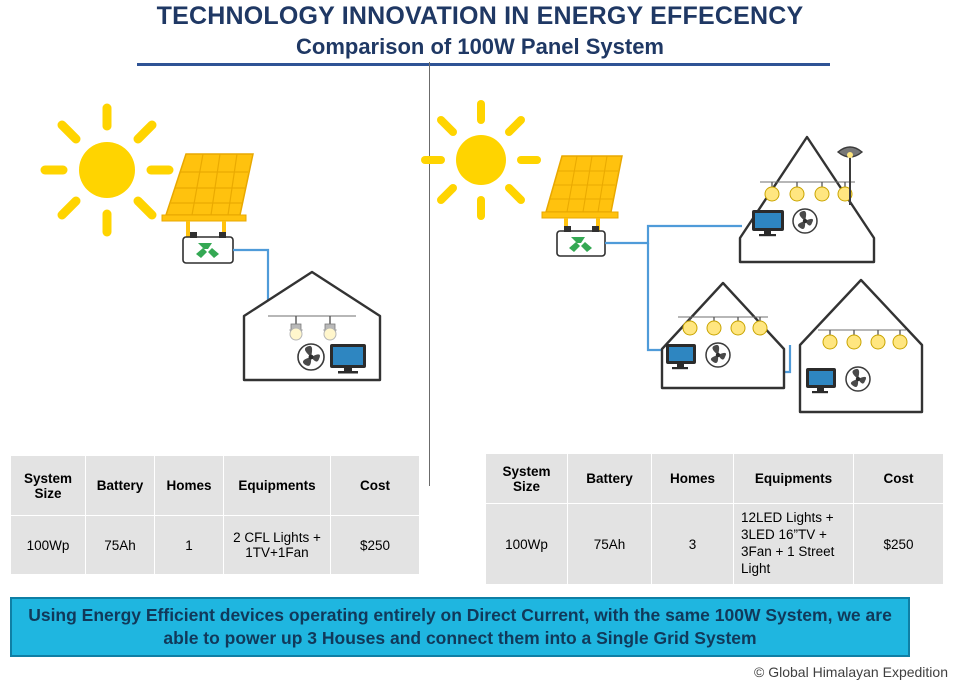  I want to click on street-light-icon, so click(850, 175).